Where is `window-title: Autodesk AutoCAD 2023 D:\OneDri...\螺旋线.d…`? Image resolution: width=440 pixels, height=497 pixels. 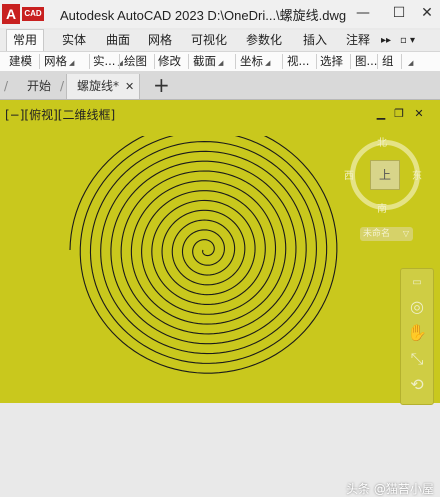
window-title: Autodesk AutoCAD 2023 D:\OneDri...\螺旋线.d… is located at coordinates (203, 15).